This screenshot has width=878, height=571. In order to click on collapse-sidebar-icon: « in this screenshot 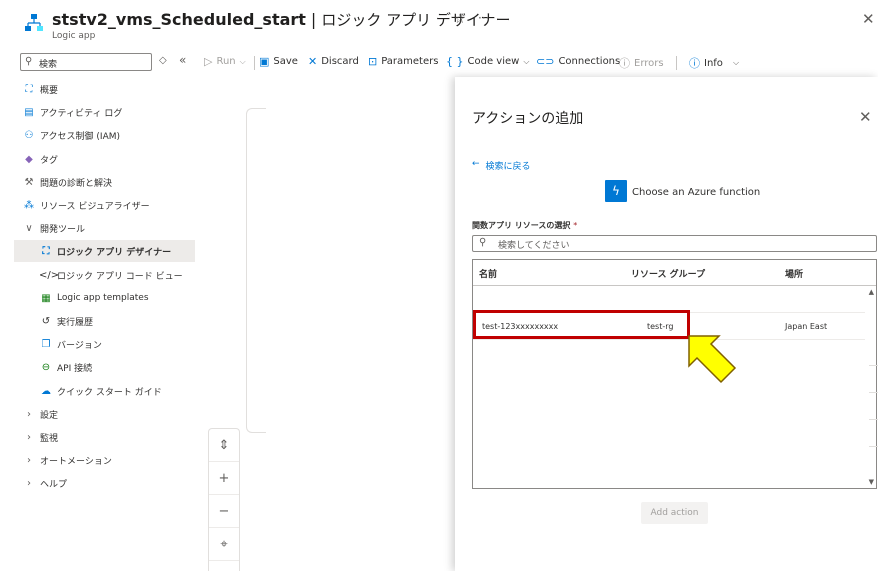, I will do `click(182, 60)`.